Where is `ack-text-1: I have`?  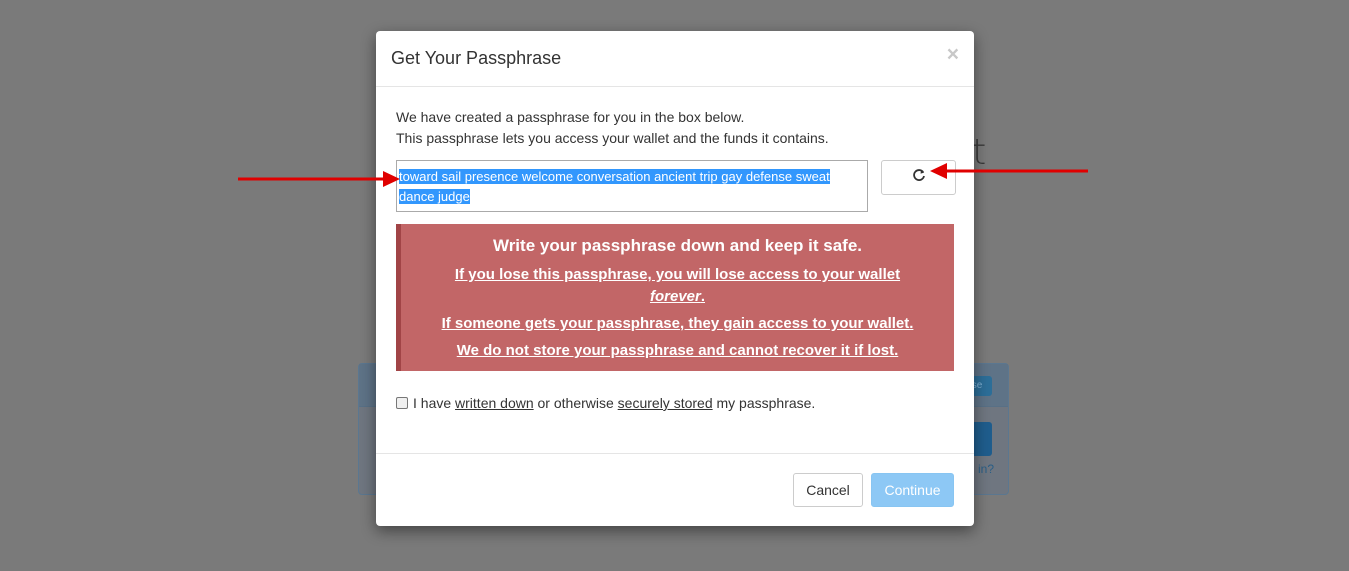
ack-text-1: I have is located at coordinates (434, 403).